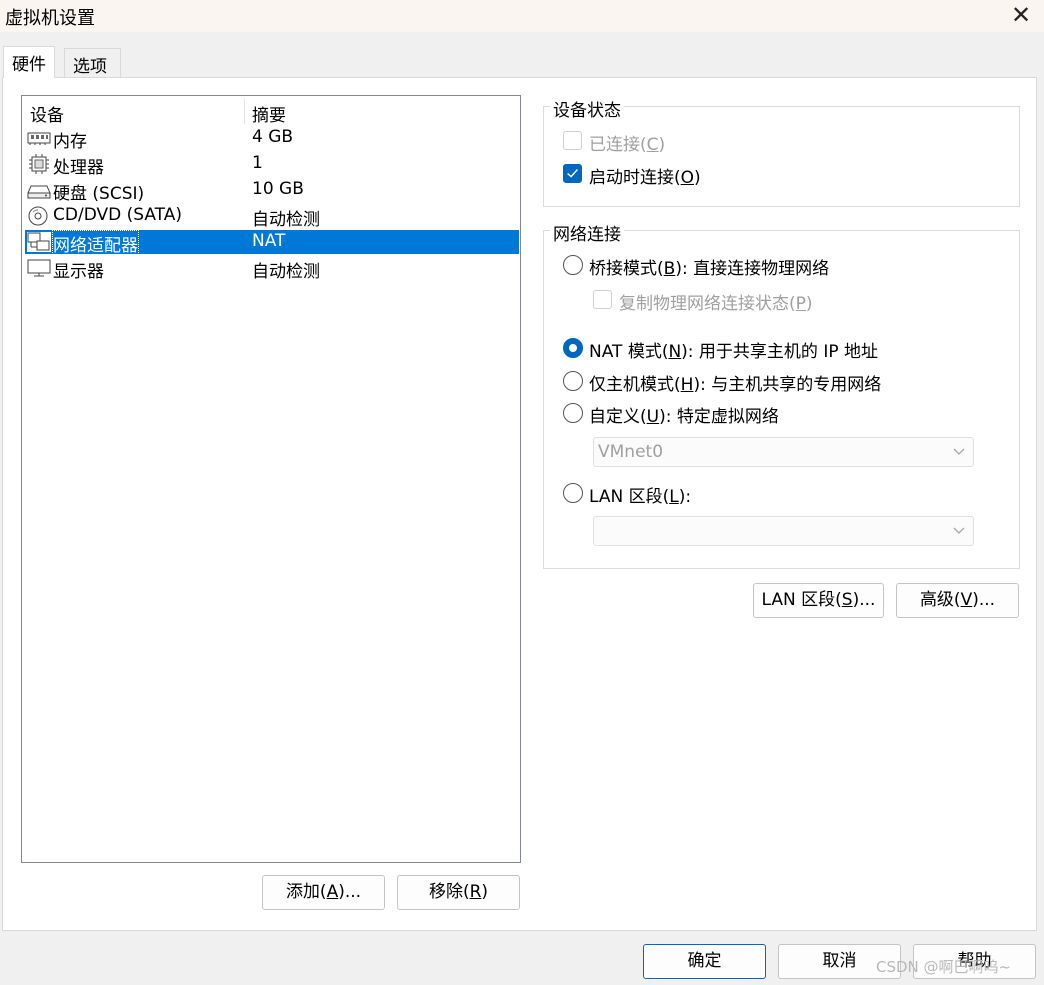  Describe the element at coordinates (781, 156) in the screenshot. I see `device-status-group` at that location.